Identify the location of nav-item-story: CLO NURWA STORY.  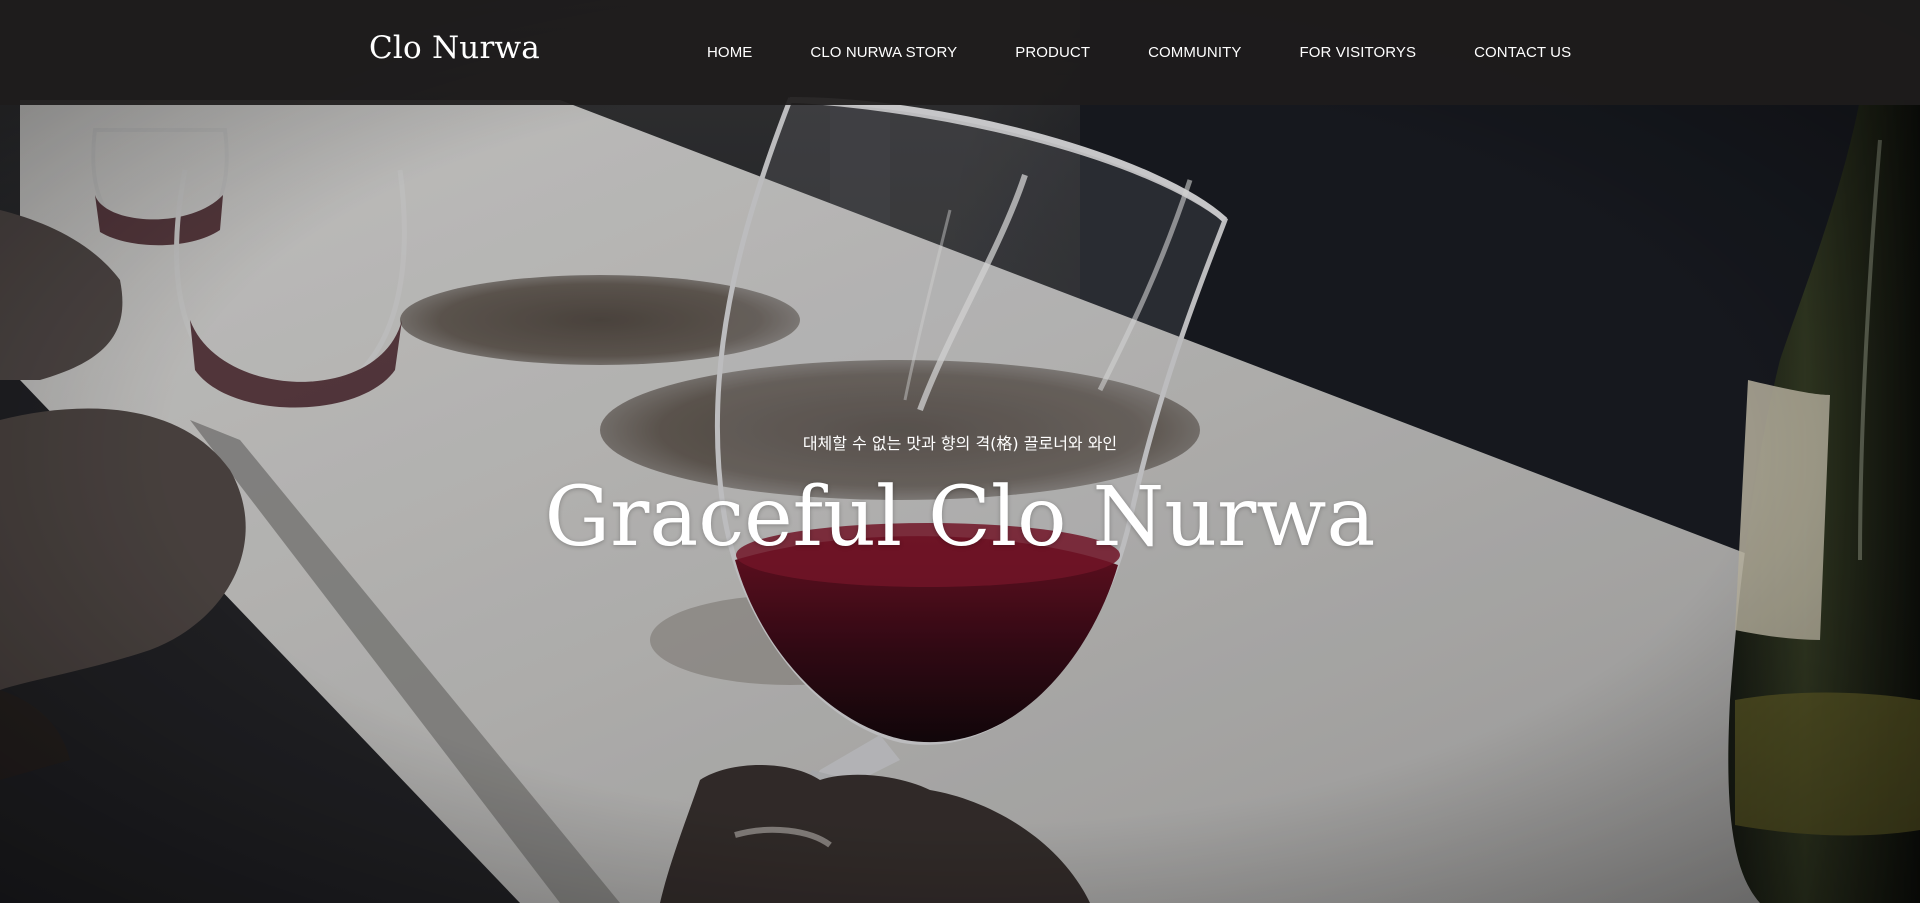
(883, 52).